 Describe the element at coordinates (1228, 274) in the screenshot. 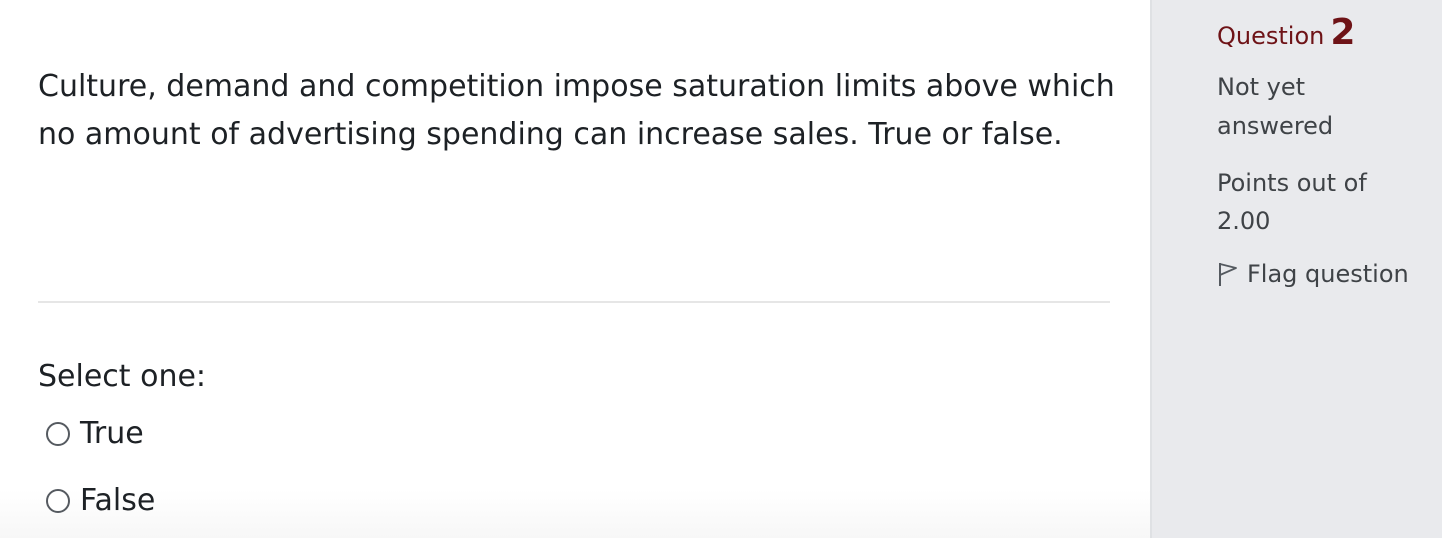

I see `flag-outline-icon` at that location.